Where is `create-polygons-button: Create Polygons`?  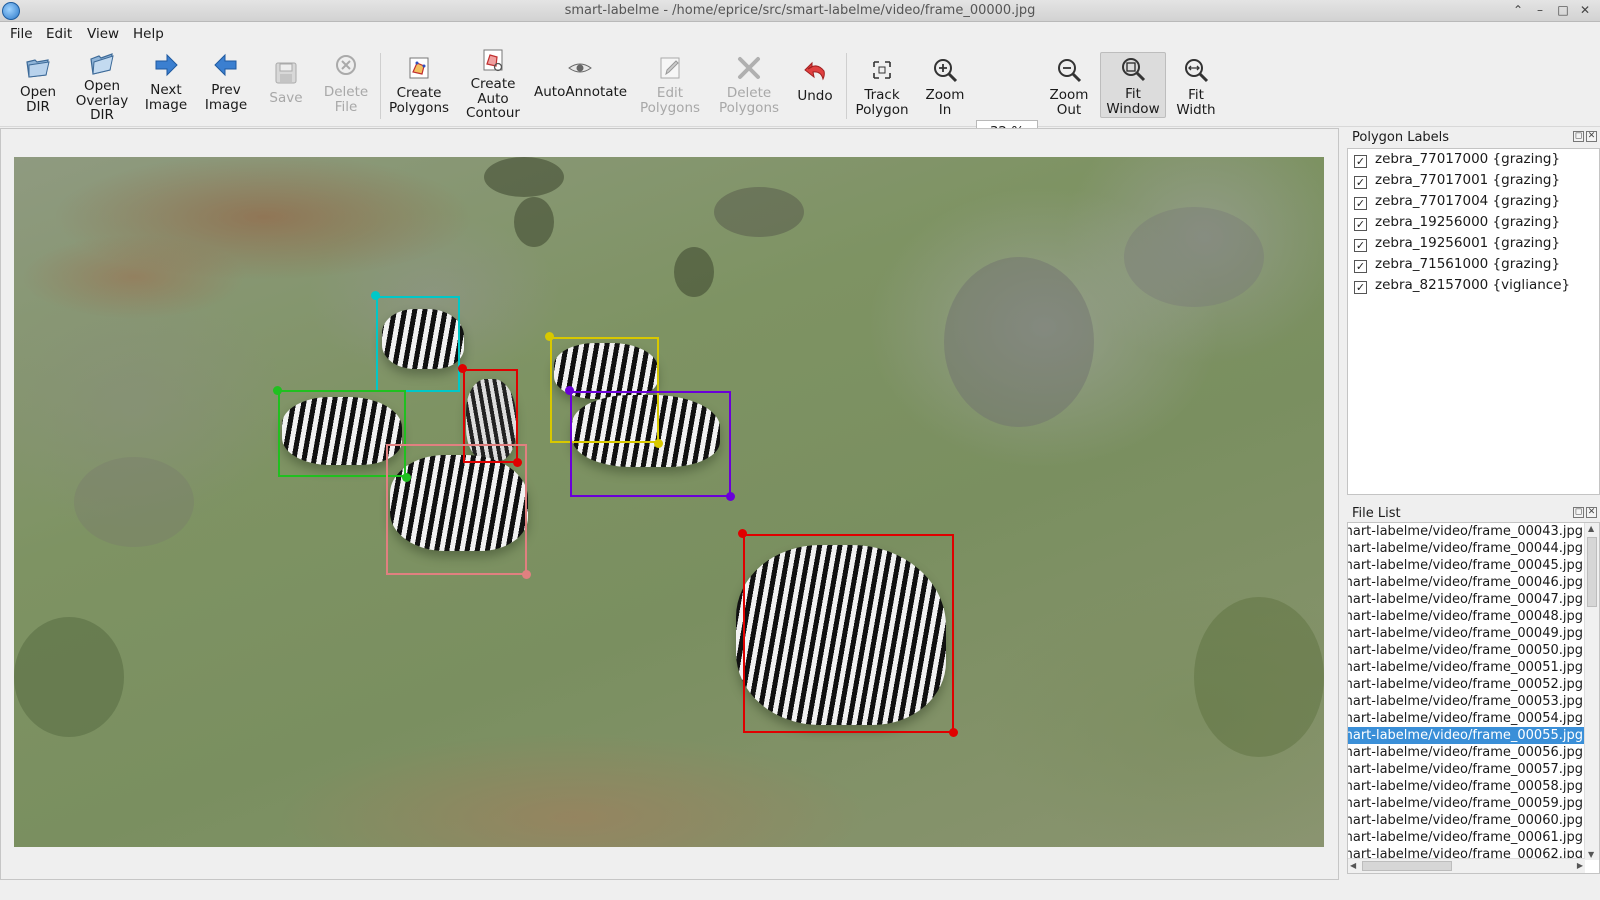 create-polygons-button: Create Polygons is located at coordinates (419, 87).